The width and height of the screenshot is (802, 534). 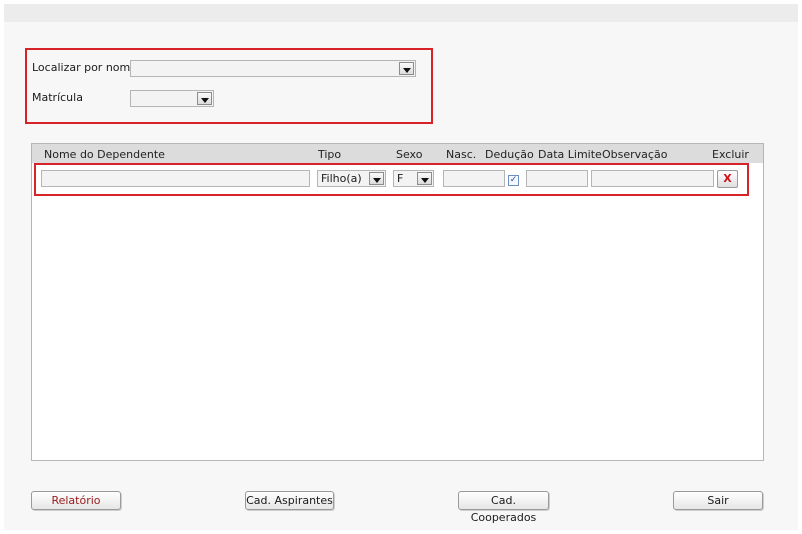 What do you see at coordinates (727, 179) in the screenshot?
I see `delete-row-button: X` at bounding box center [727, 179].